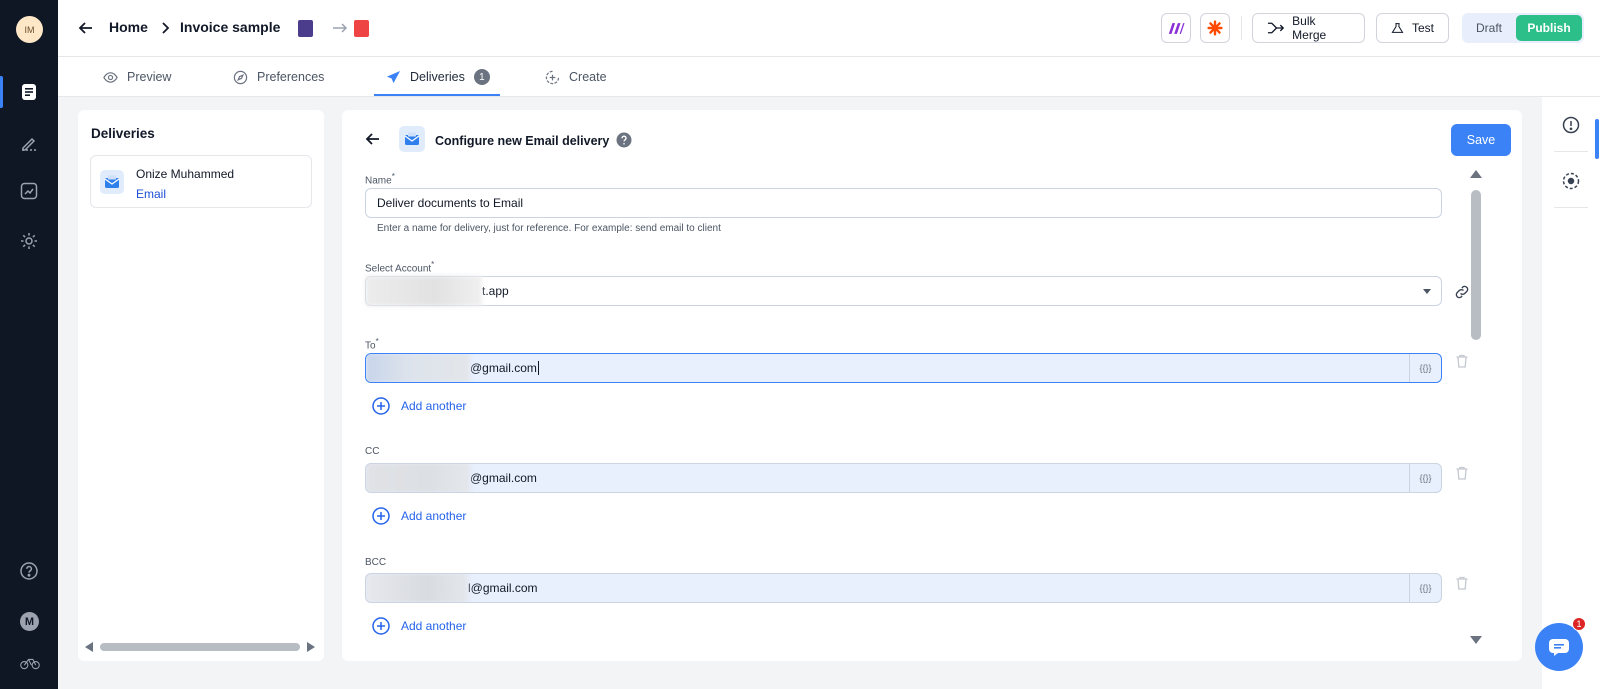 The height and width of the screenshot is (689, 1600). I want to click on add-another-cc-button: Add another, so click(419, 516).